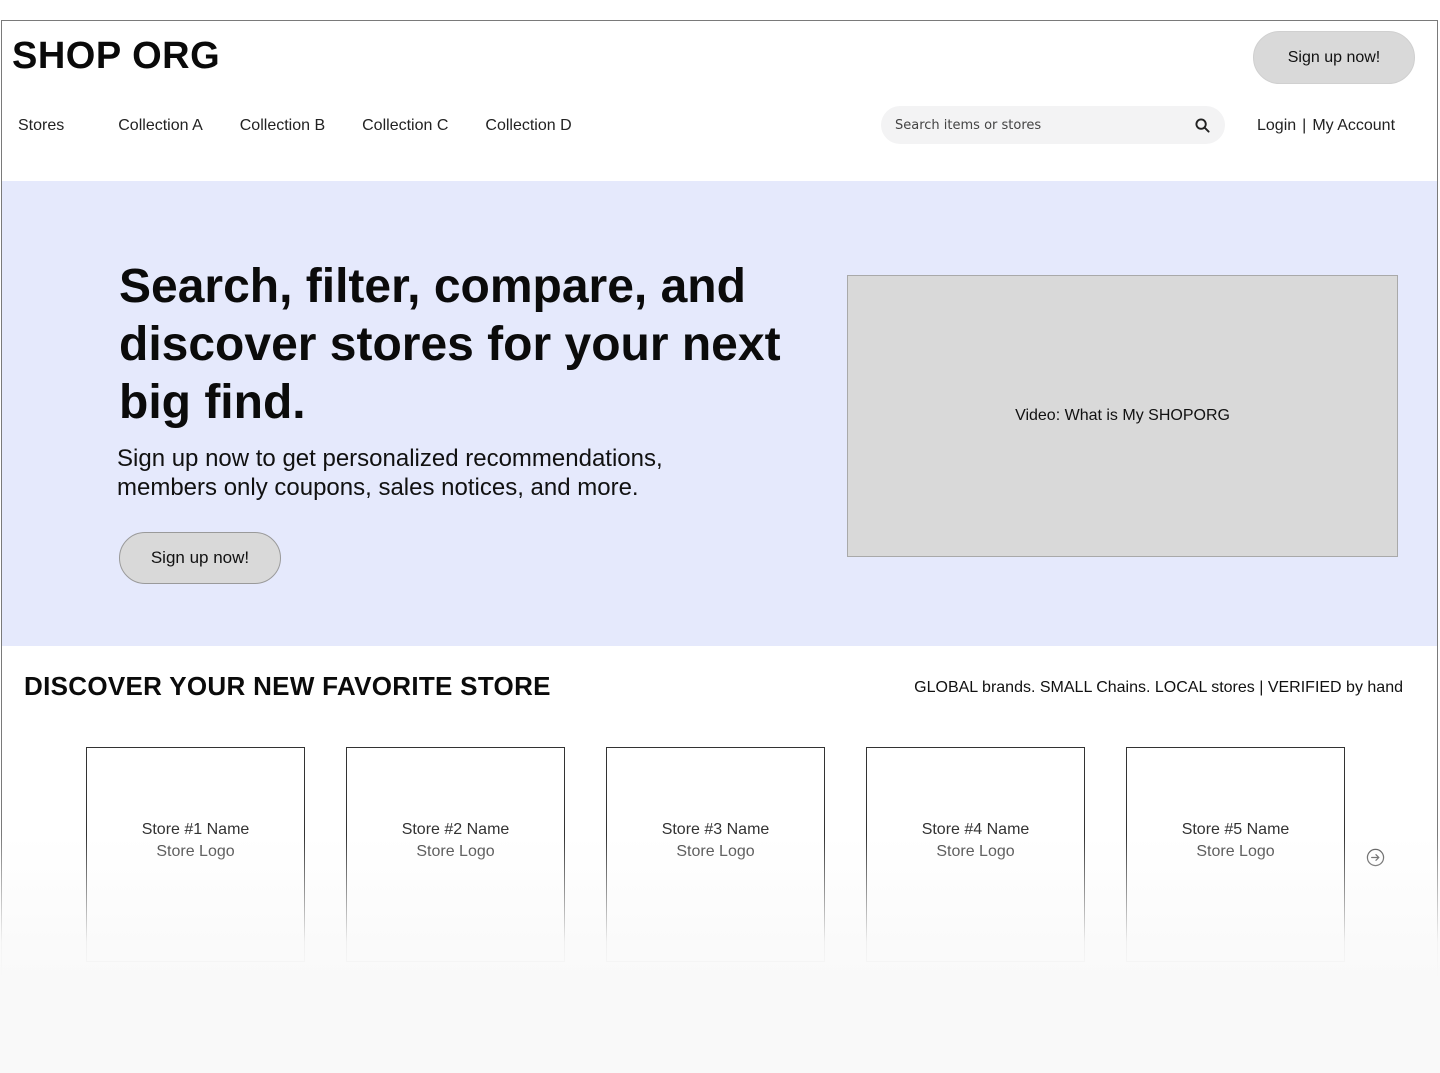 This screenshot has height=1073, width=1440. I want to click on store-name: Store #5 Name, so click(1235, 829).